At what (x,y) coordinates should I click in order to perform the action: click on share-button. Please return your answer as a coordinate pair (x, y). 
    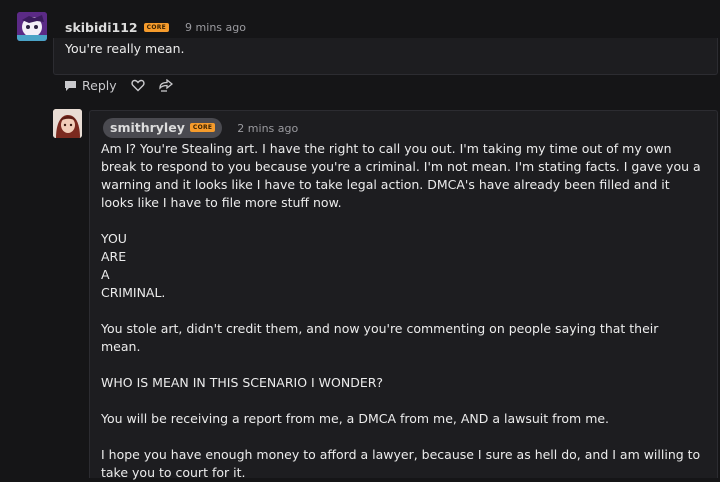
    Looking at the image, I should click on (165, 85).